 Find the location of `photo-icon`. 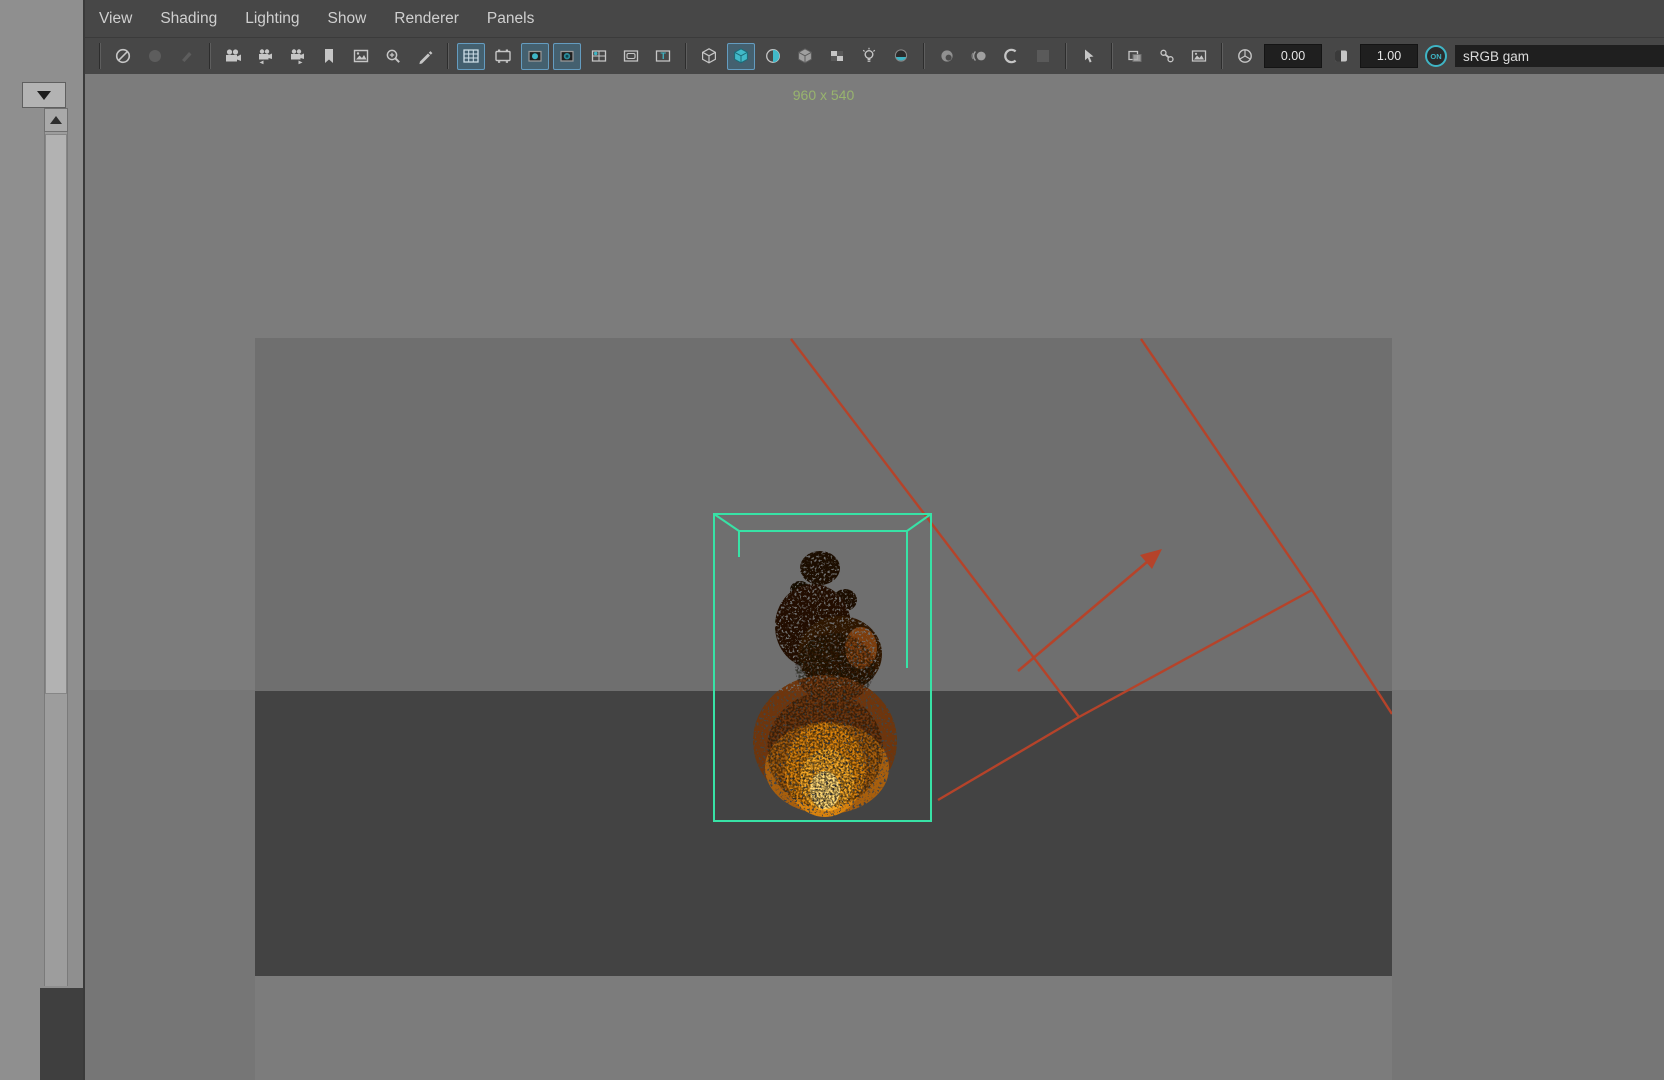

photo-icon is located at coordinates (1199, 56).